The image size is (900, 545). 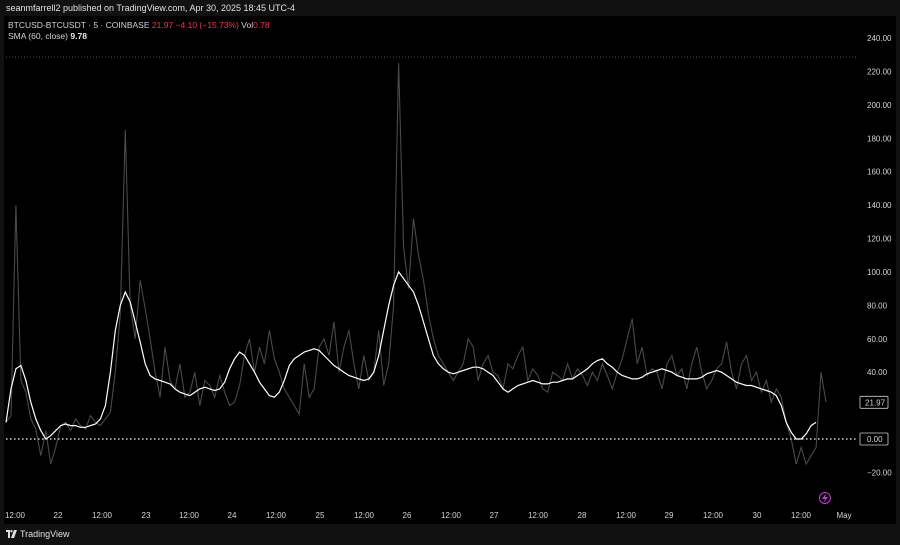 What do you see at coordinates (877, 372) in the screenshot?
I see `y-tick-label: 40.00` at bounding box center [877, 372].